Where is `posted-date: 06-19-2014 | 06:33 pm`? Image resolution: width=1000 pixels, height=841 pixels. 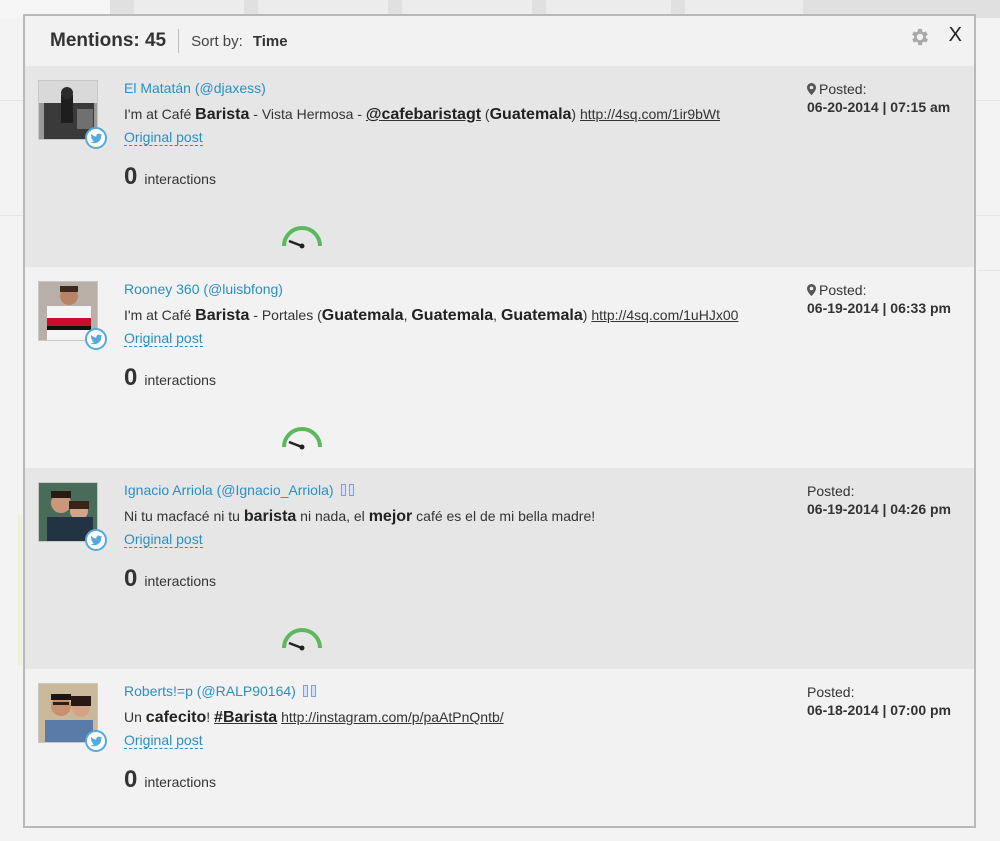
posted-date: 06-19-2014 | 06:33 pm is located at coordinates (879, 308).